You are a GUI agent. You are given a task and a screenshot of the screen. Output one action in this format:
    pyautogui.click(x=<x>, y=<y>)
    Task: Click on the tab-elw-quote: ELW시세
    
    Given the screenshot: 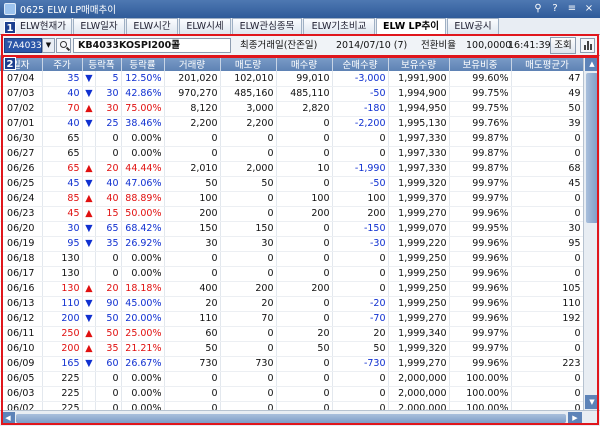 What is the action you would take?
    pyautogui.click(x=205, y=26)
    